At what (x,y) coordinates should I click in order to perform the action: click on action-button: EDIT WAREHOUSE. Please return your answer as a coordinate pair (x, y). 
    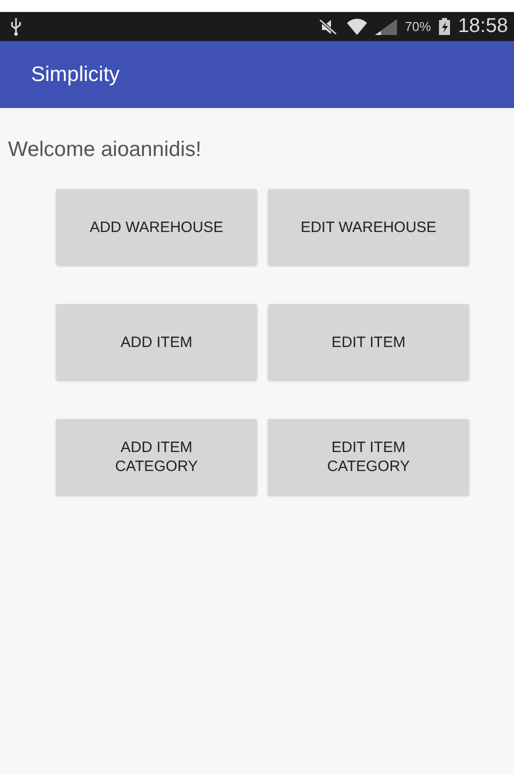
    Looking at the image, I should click on (368, 227).